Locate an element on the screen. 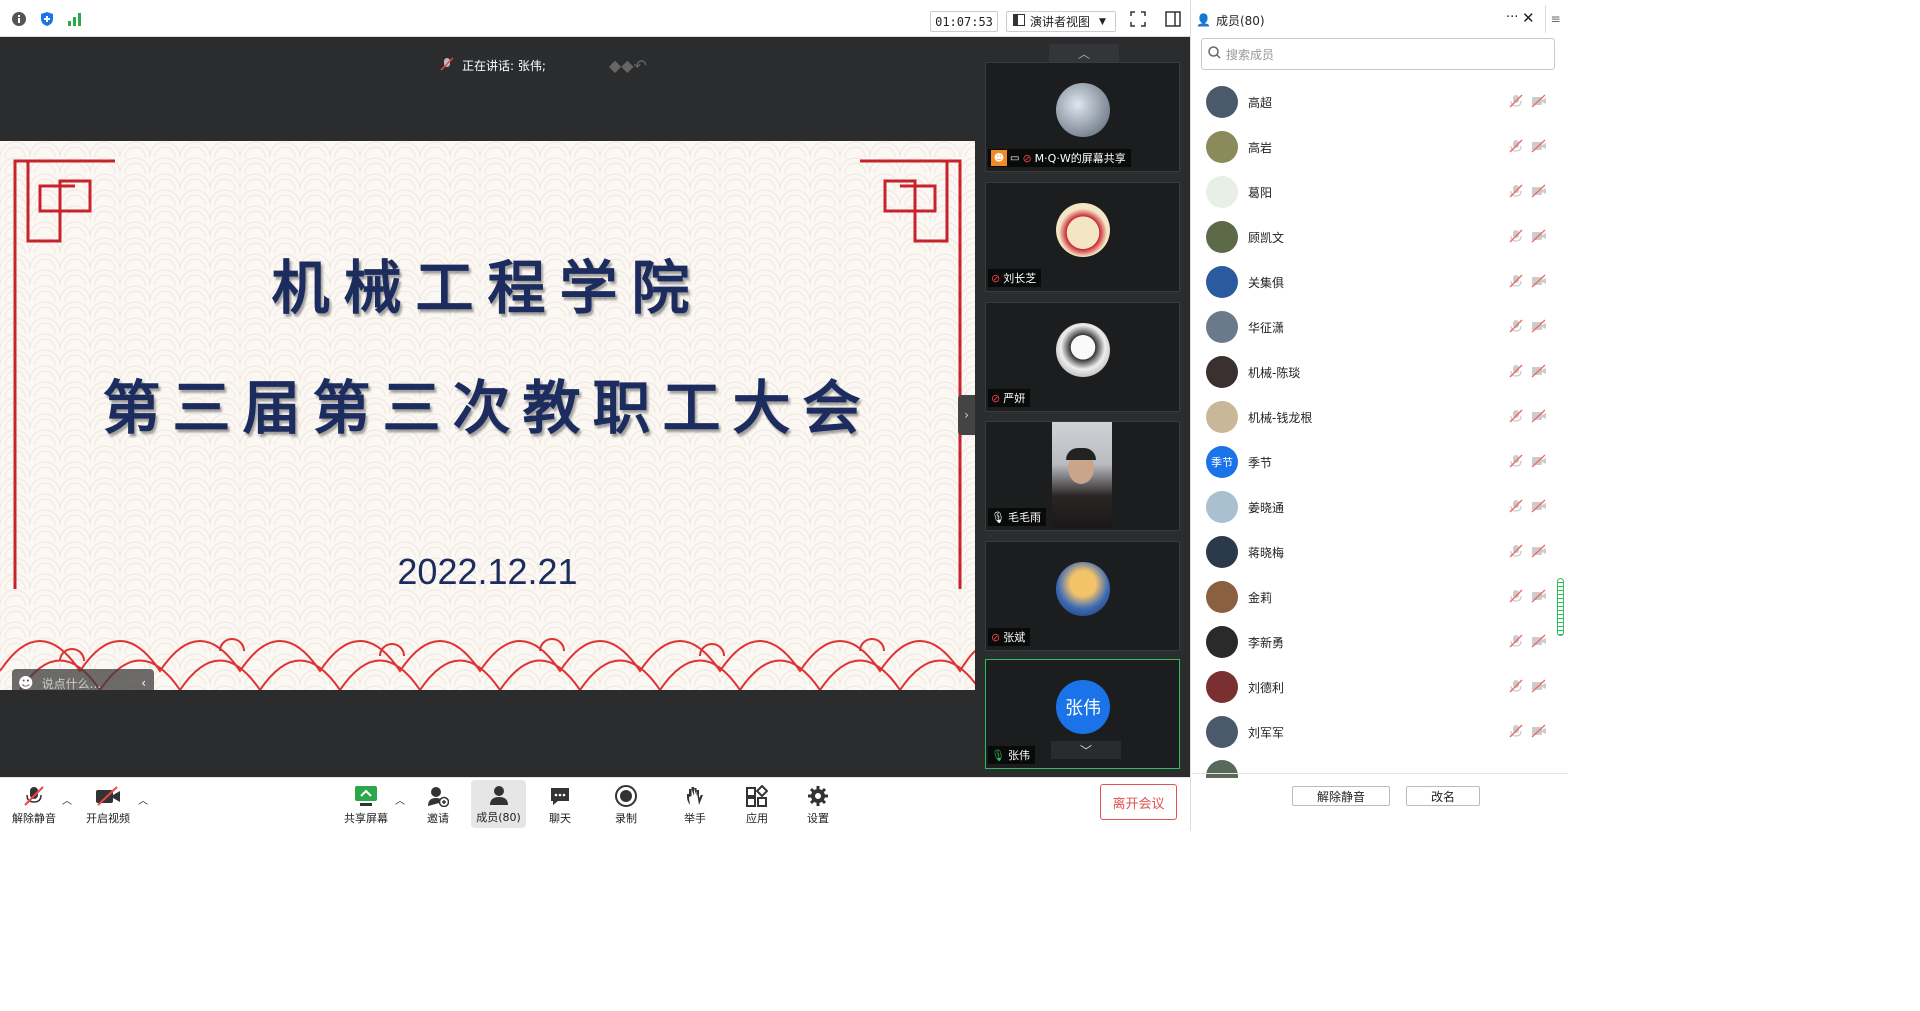 This screenshot has width=1920, height=1011. person-icon: 👤 is located at coordinates (1203, 20).